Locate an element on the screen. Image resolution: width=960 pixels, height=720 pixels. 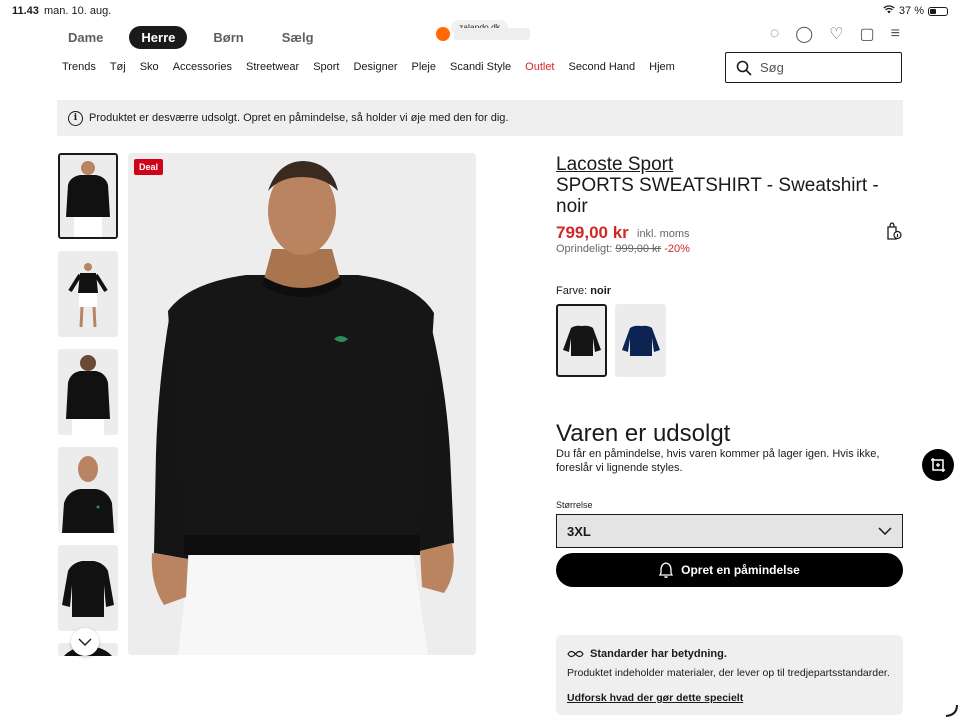
standards-title-text: Standarder har betydning. is located at coordinates (658, 654).